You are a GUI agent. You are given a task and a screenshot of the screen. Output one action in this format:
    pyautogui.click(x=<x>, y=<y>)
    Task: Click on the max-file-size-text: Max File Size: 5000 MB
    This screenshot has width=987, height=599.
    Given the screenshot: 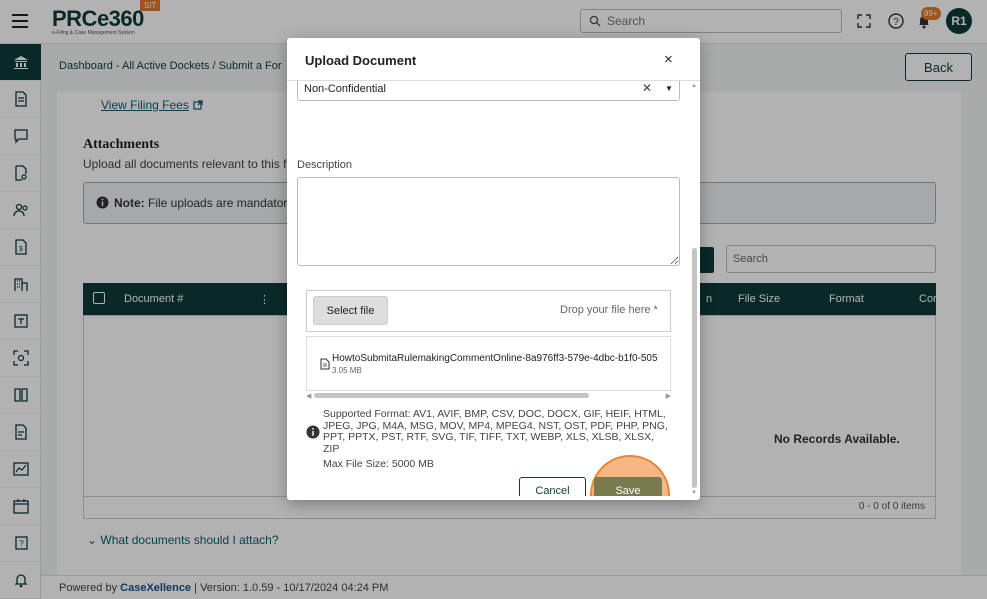 What is the action you would take?
    pyautogui.click(x=378, y=464)
    